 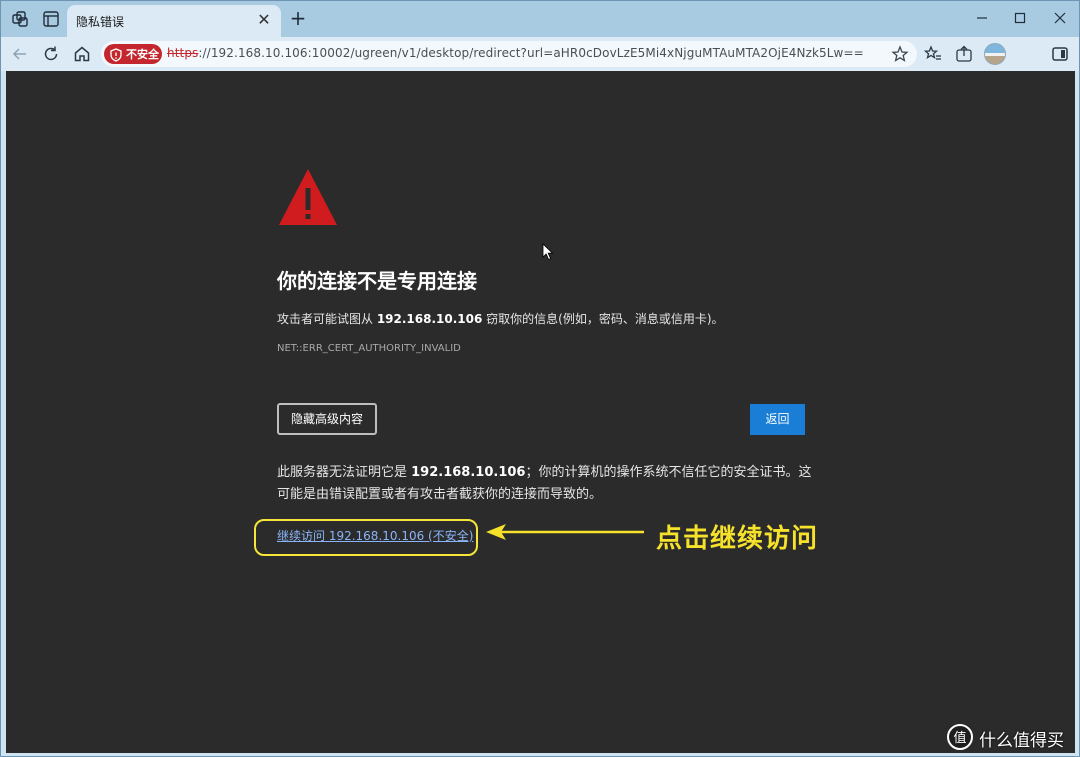 I want to click on detail-prefix: 此服务器无法证明它是, so click(x=344, y=472).